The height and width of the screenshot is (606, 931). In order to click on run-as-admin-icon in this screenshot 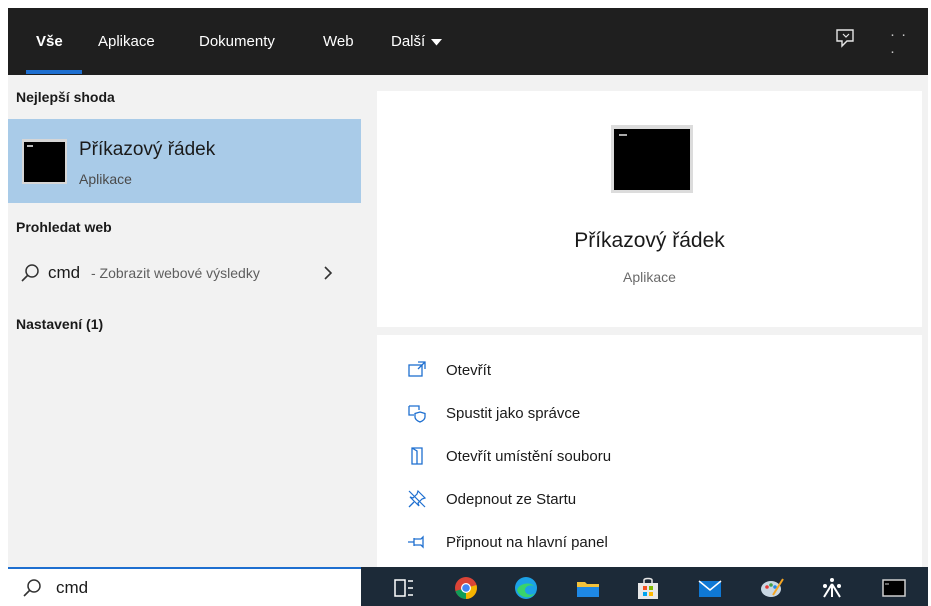, I will do `click(417, 414)`.